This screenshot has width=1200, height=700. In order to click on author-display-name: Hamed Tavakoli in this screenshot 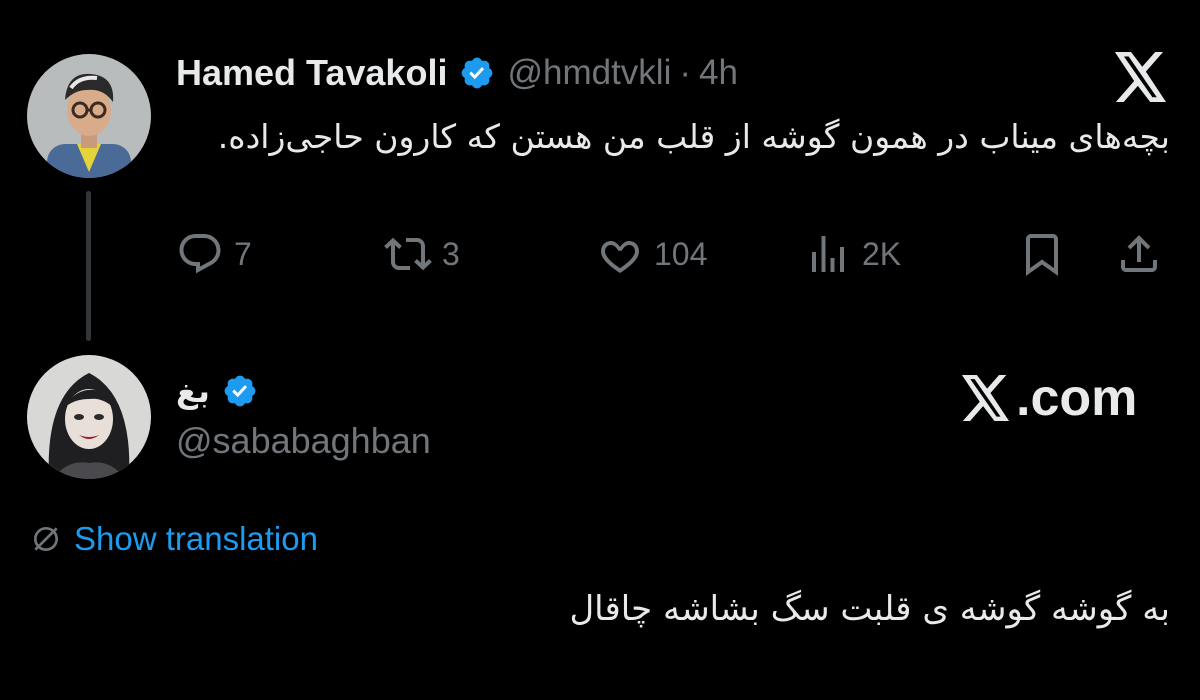, I will do `click(311, 73)`.